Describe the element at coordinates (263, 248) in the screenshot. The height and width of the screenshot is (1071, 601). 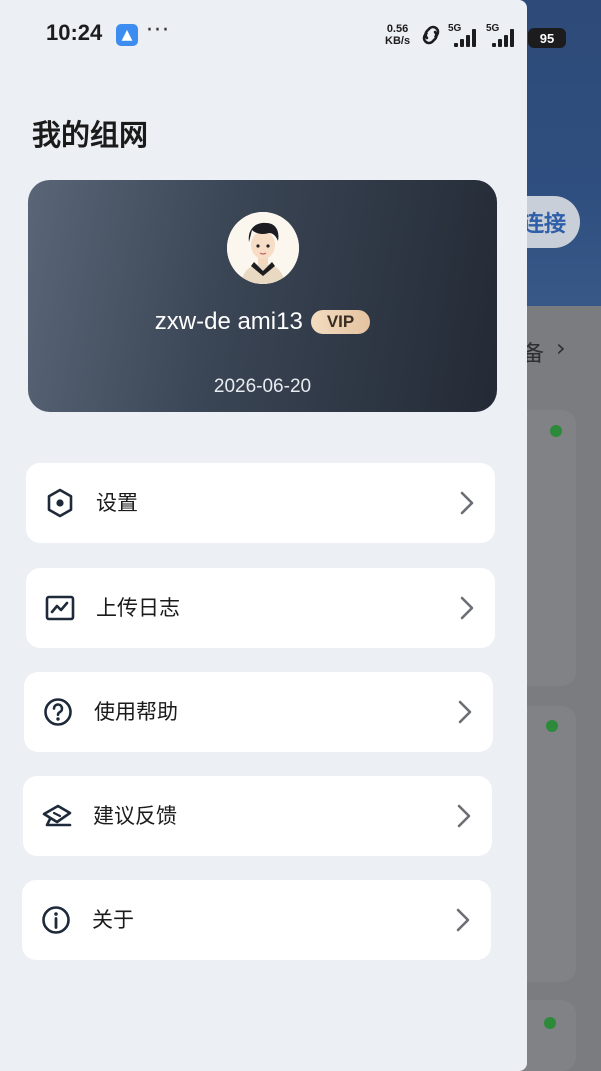
I see `avatar` at that location.